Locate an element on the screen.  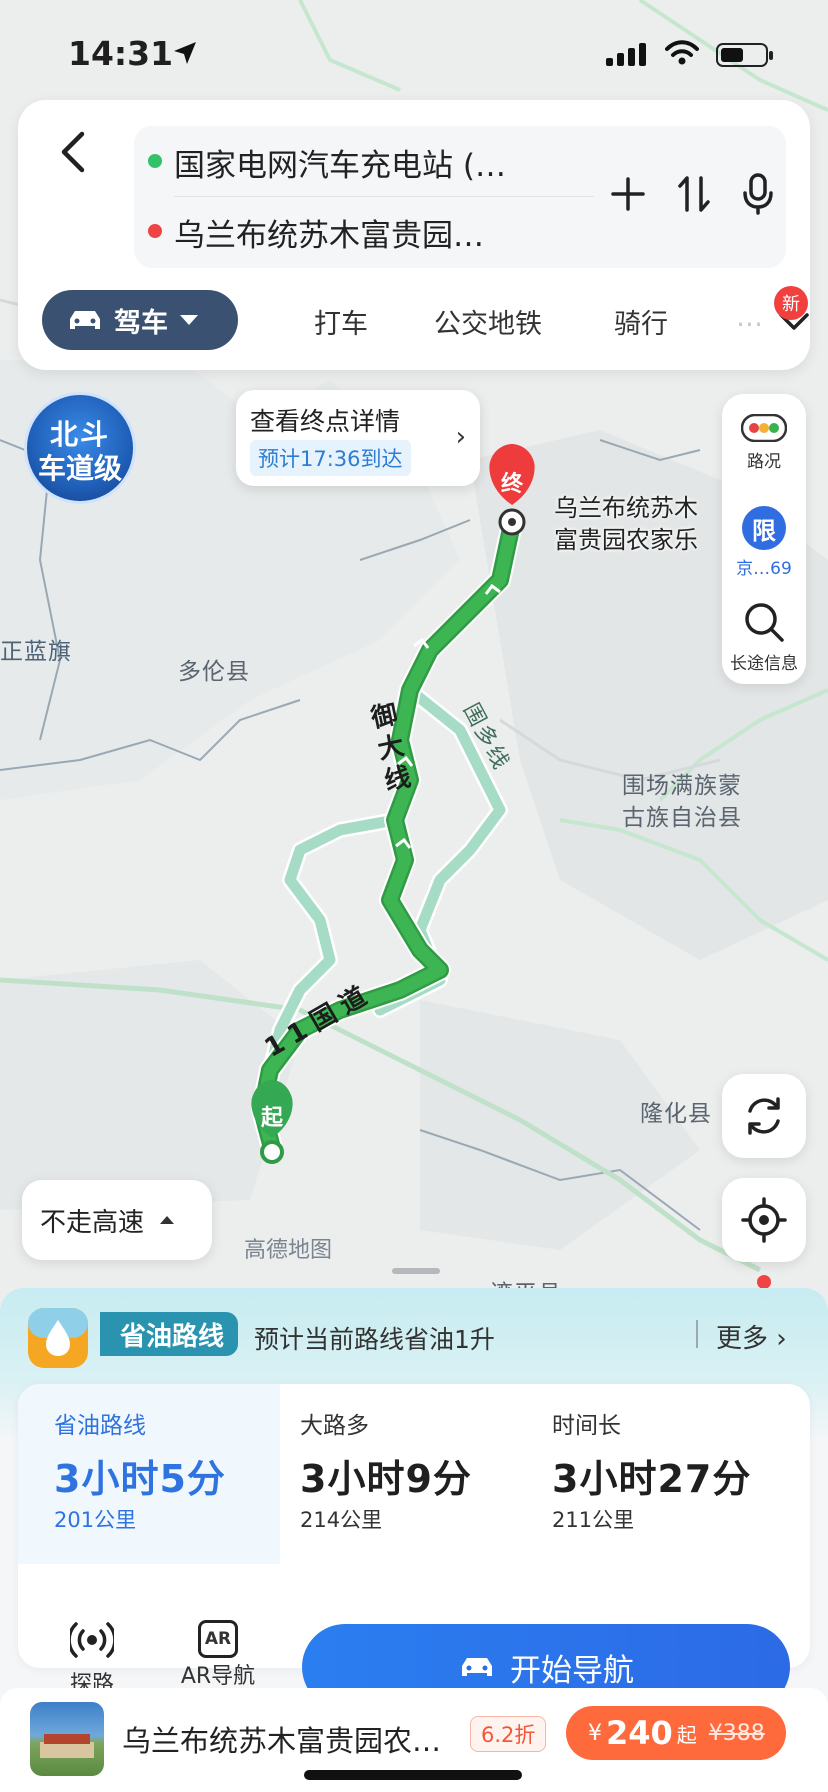
swap-icon is located at coordinates (694, 194).